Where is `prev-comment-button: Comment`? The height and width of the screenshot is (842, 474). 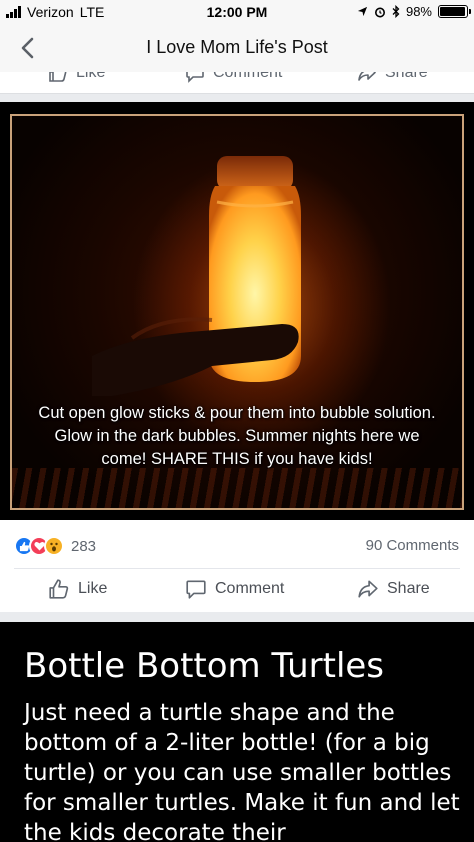 prev-comment-button: Comment is located at coordinates (233, 77).